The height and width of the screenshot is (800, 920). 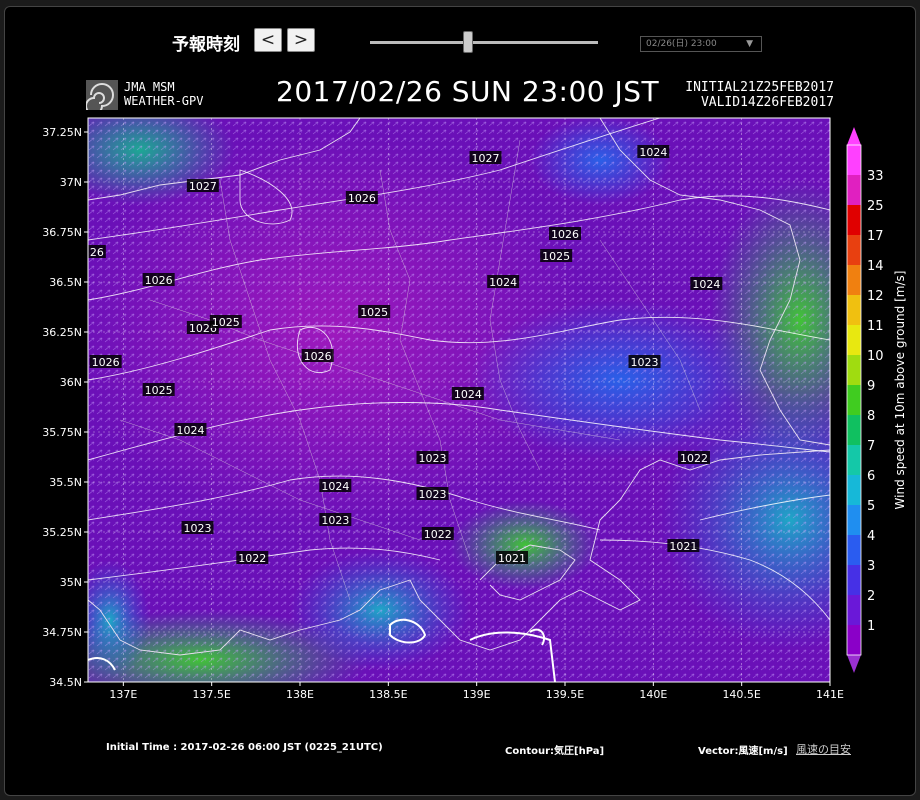 I want to click on lat-tick-label: 36.75N, so click(x=62, y=232).